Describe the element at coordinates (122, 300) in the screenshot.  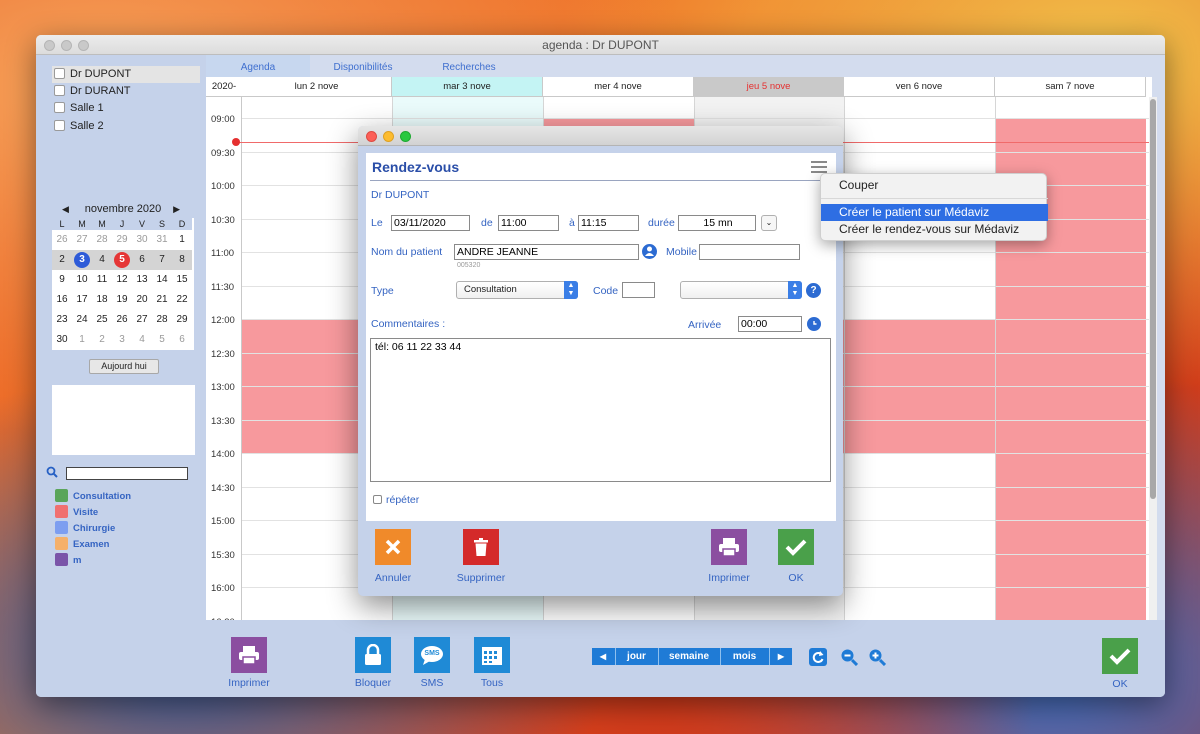
I see `day-cell: 19` at that location.